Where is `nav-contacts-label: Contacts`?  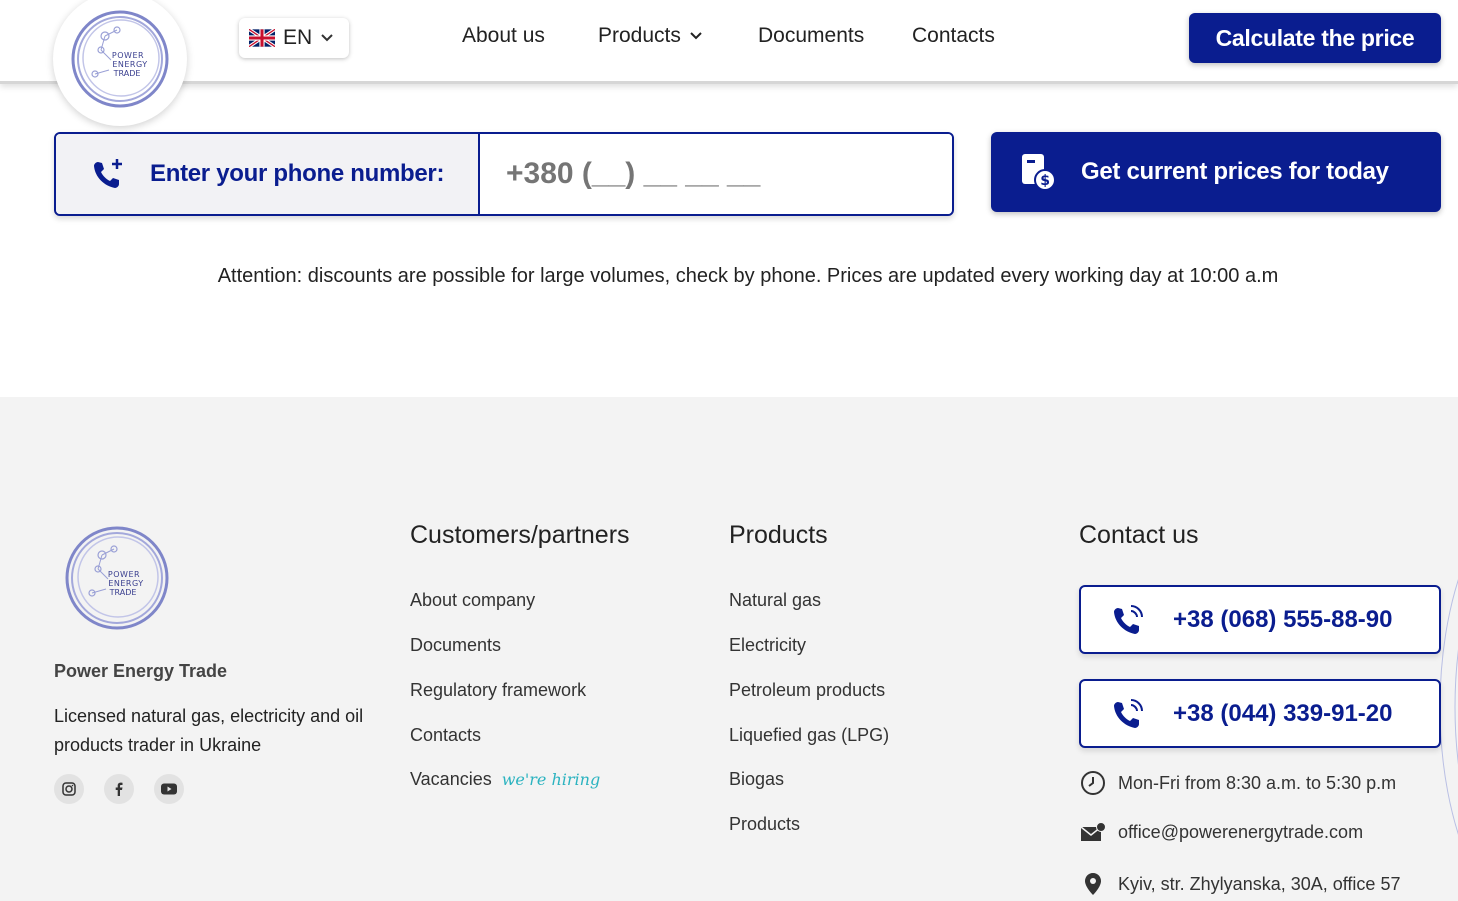 nav-contacts-label: Contacts is located at coordinates (953, 35).